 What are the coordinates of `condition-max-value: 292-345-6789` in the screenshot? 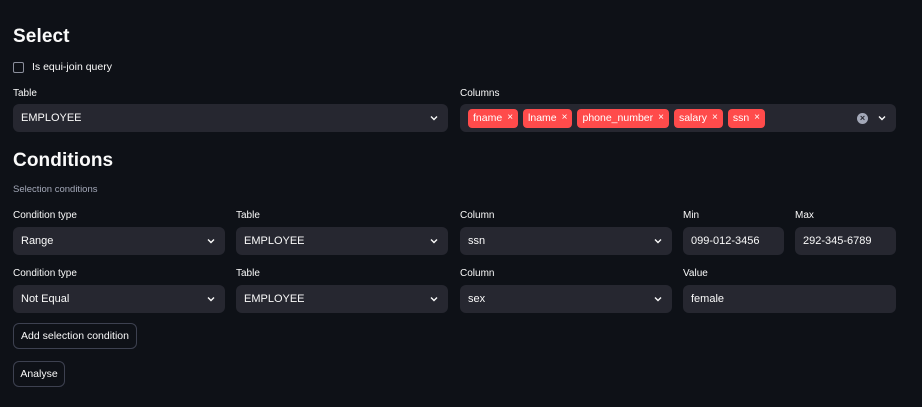 It's located at (837, 241).